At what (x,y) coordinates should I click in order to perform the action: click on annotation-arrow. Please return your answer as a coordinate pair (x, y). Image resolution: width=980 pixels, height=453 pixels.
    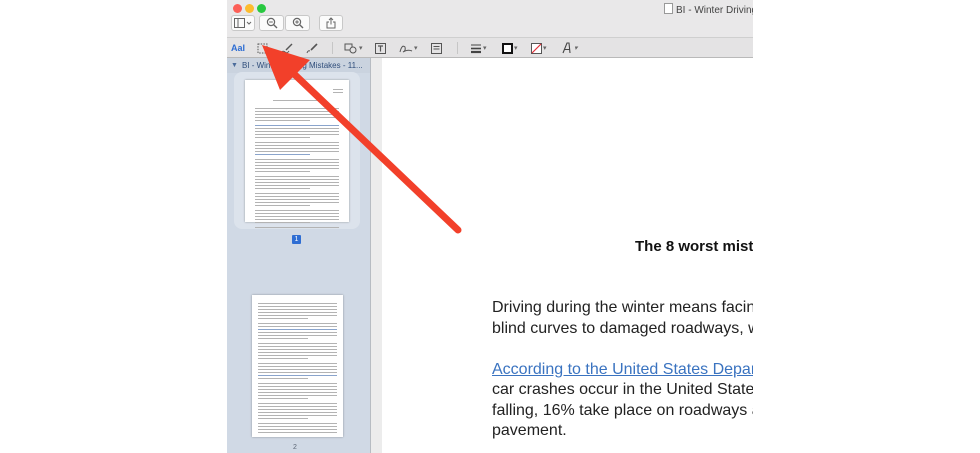
    Looking at the image, I should click on (362, 139).